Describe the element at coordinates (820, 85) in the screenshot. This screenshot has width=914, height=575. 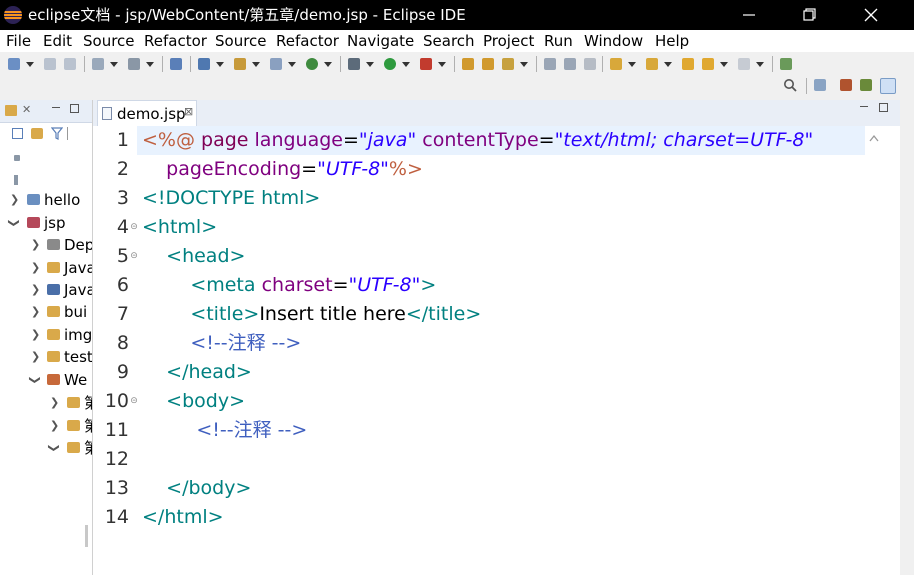
I see `open-perspective-icon` at that location.